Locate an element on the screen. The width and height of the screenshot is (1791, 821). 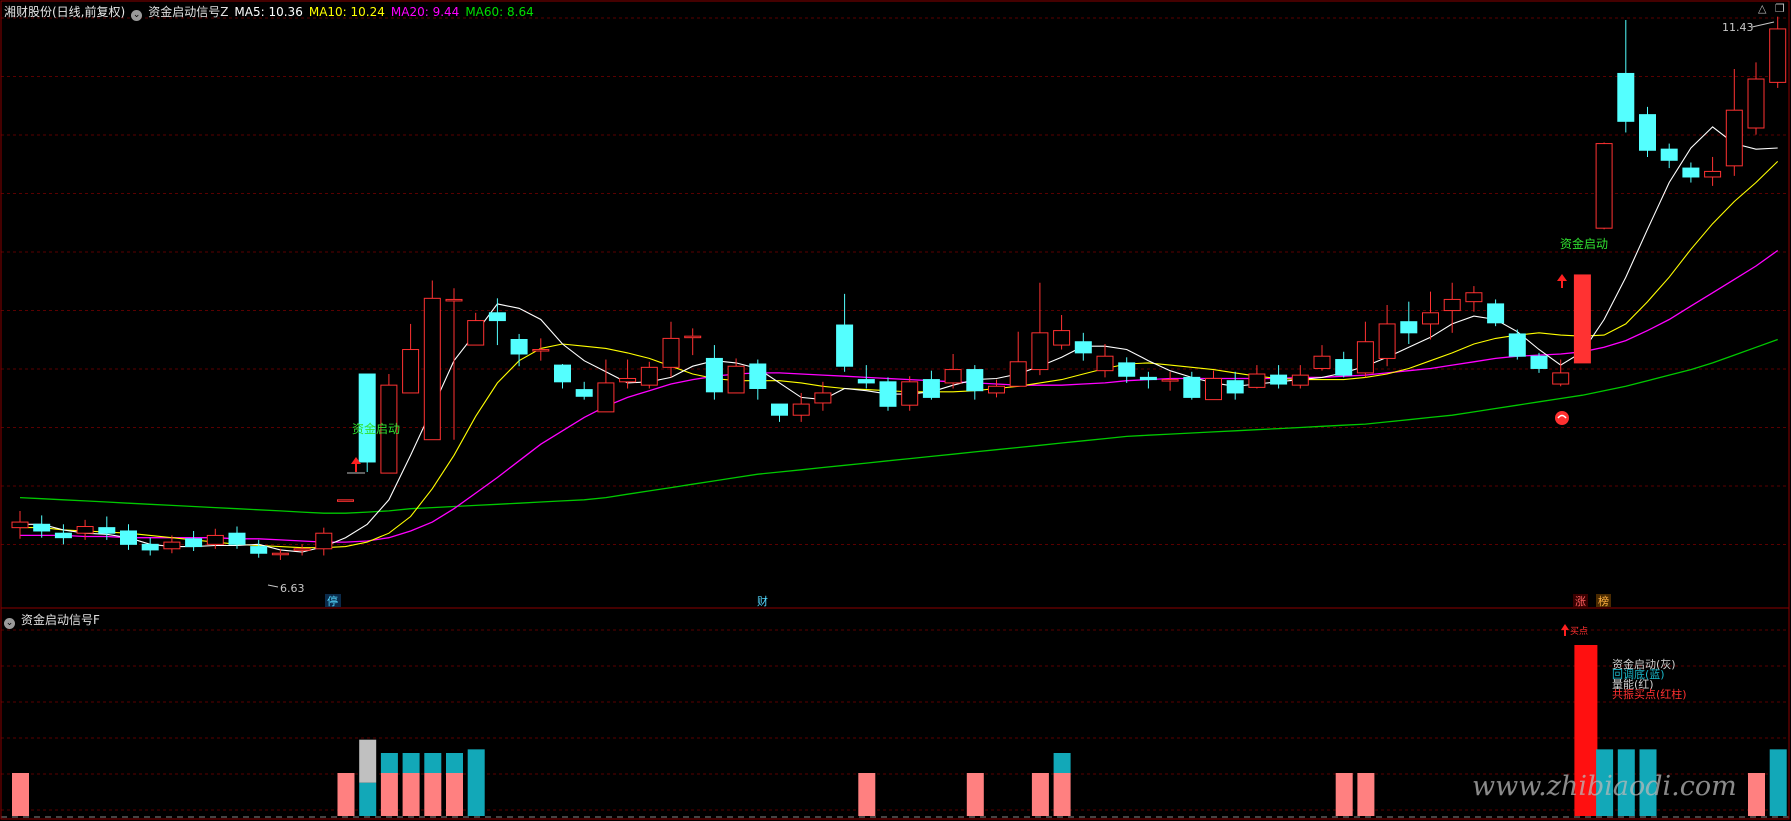
indicator-name: 资金启动信号Z is located at coordinates (188, 12).